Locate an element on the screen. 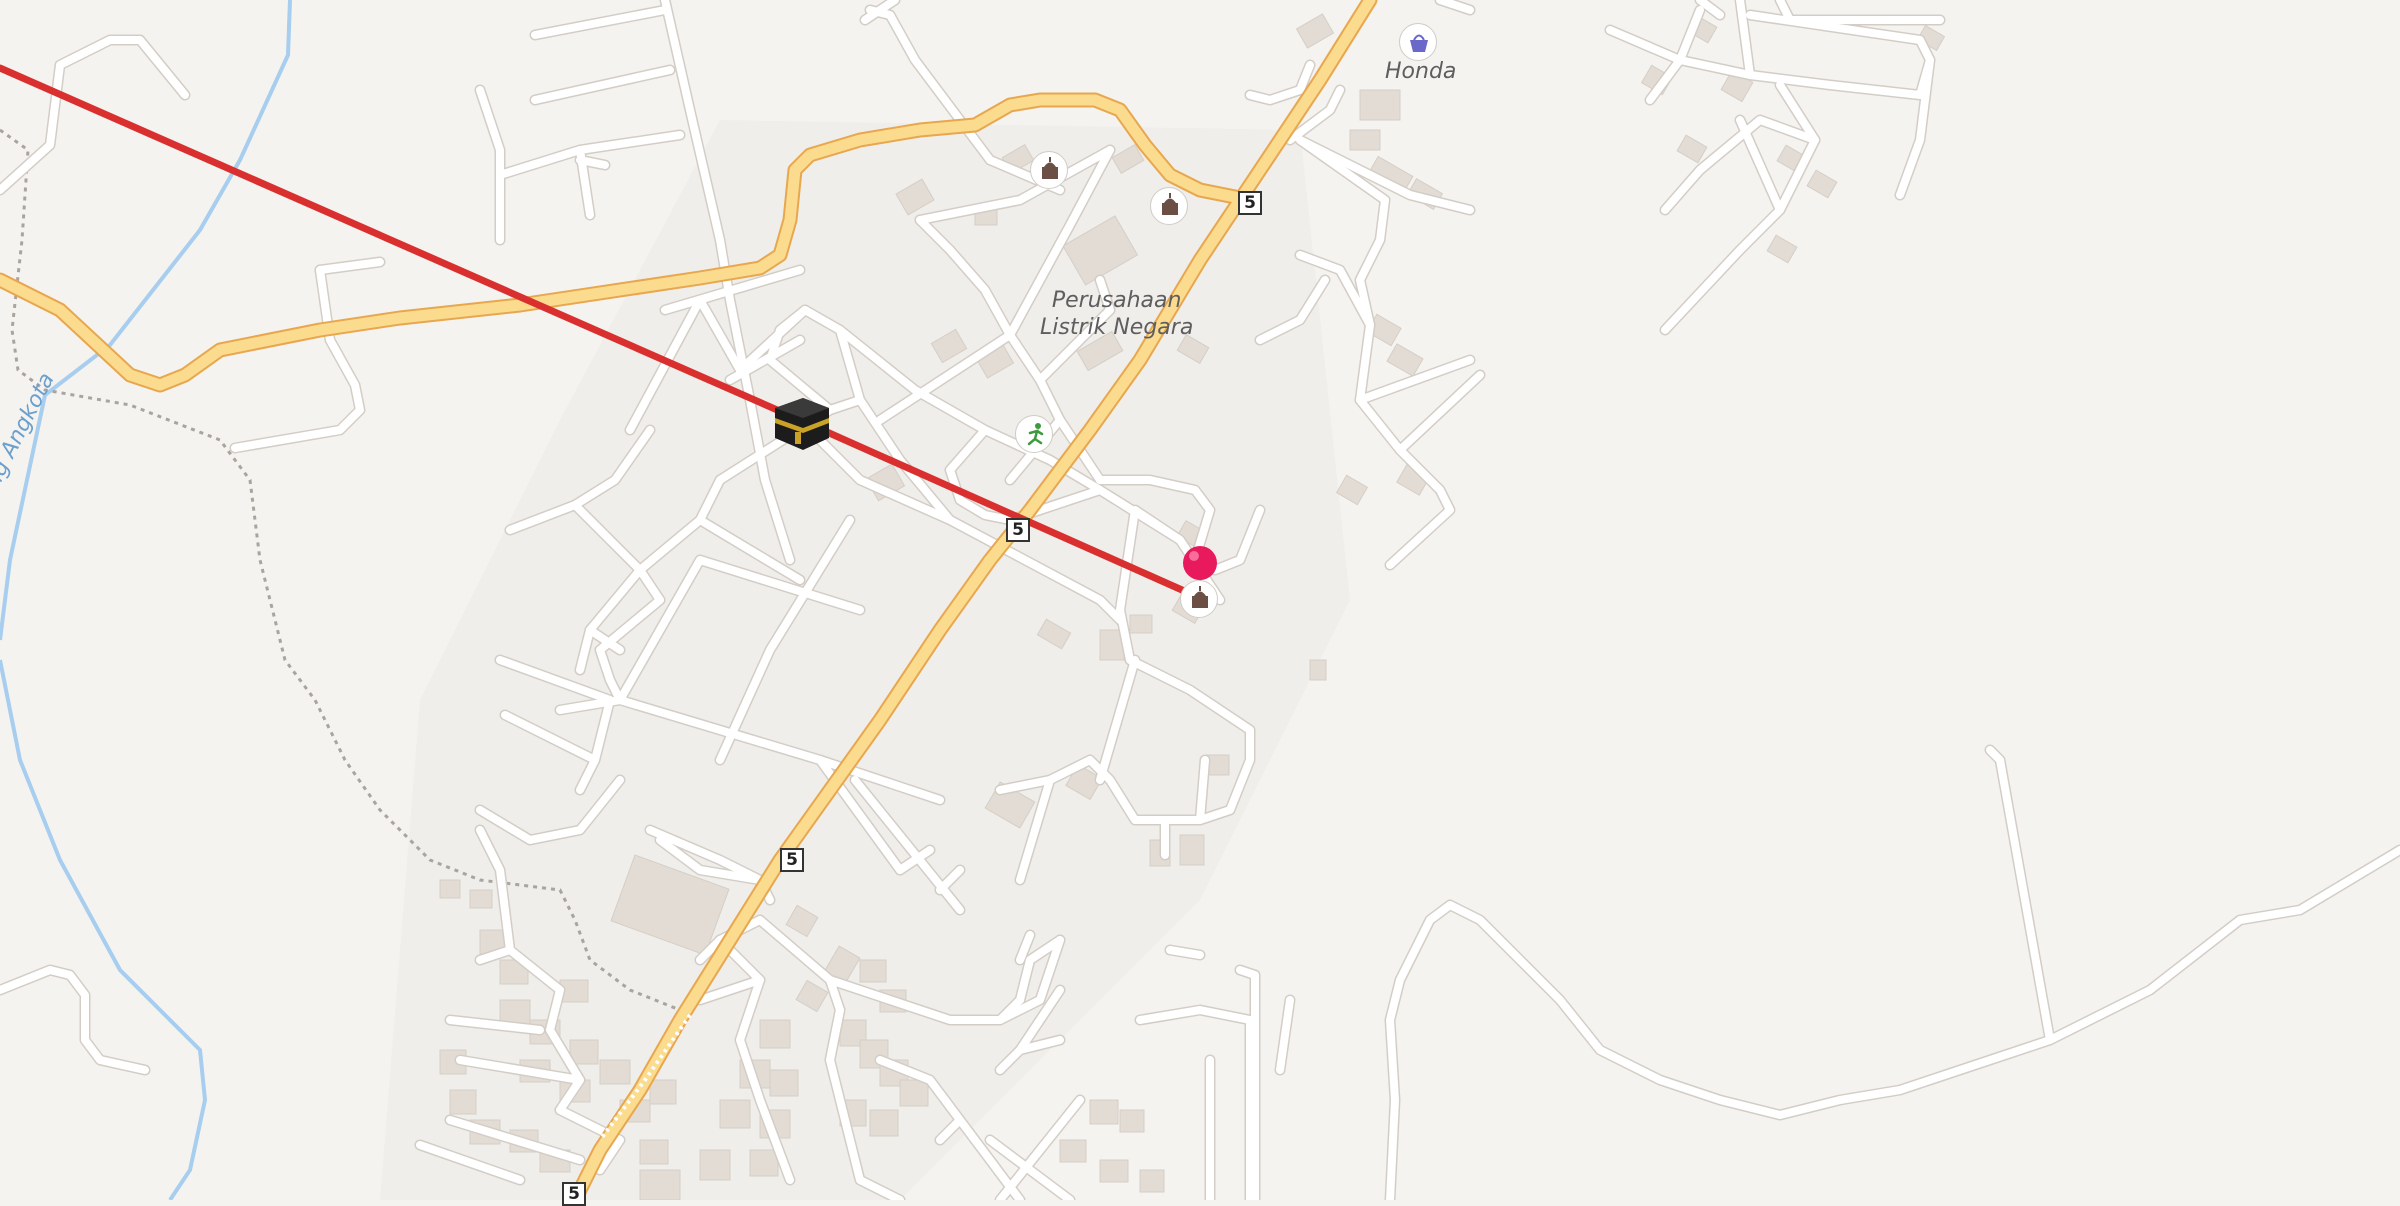  river is located at coordinates (146, 320).